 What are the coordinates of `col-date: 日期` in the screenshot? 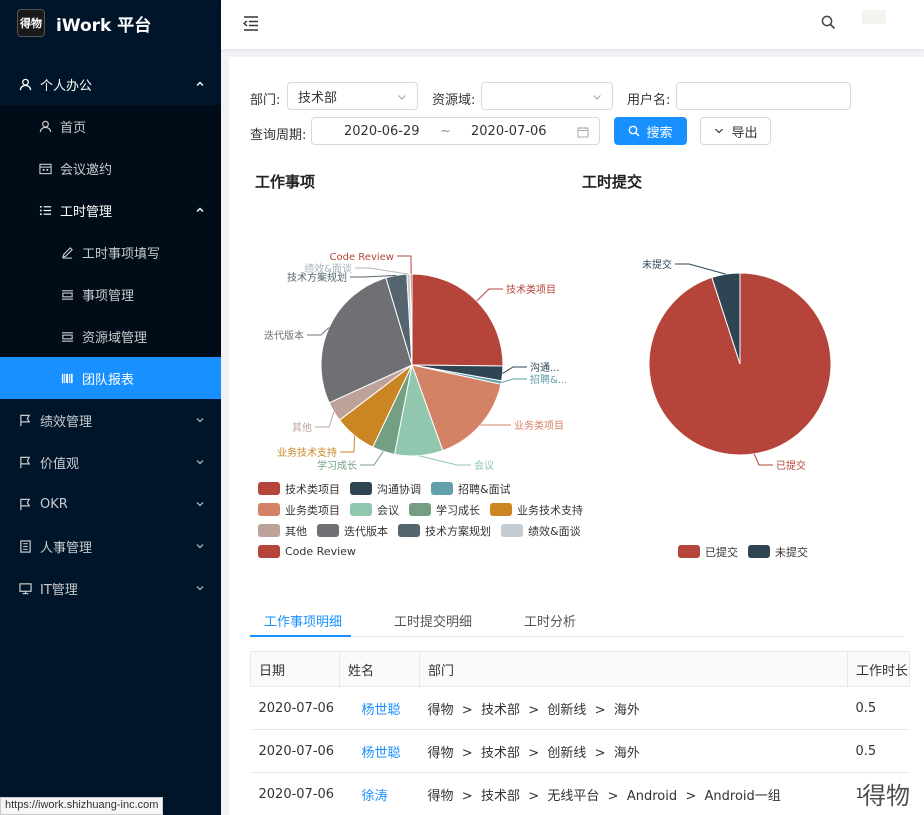 It's located at (295, 669).